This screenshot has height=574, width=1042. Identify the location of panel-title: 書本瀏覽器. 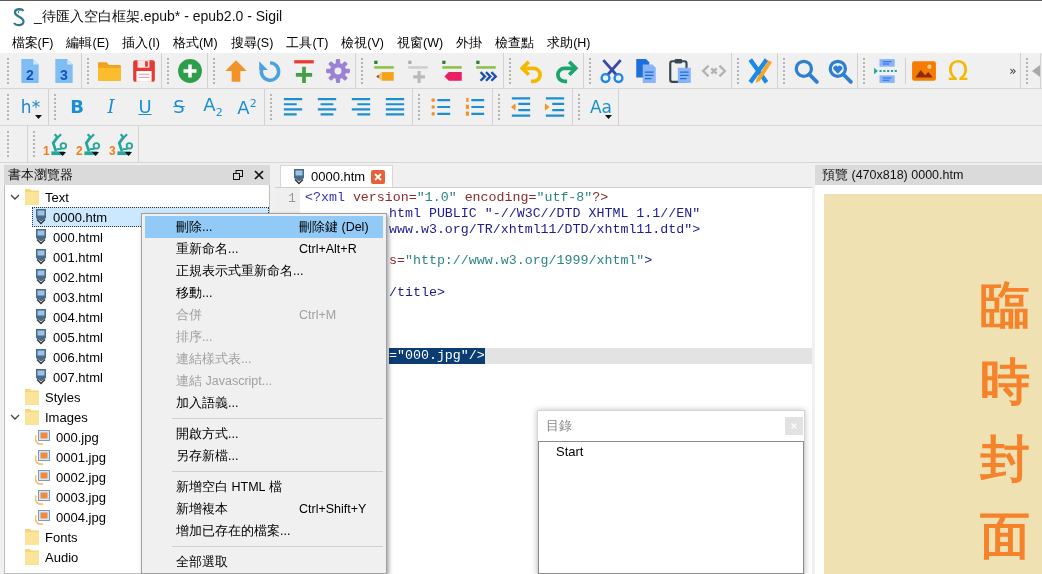
(41, 175).